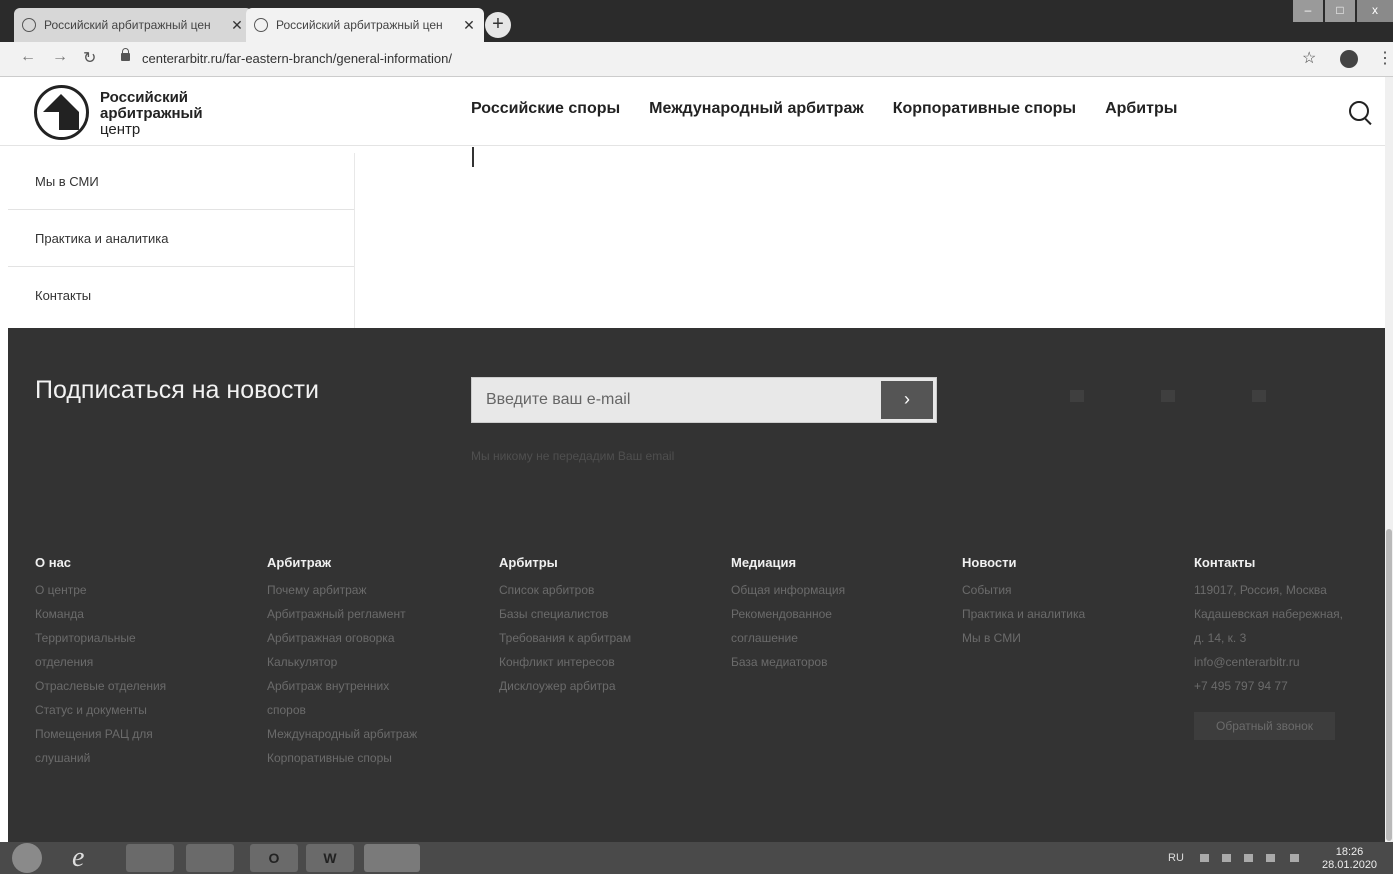 The width and height of the screenshot is (1393, 874). Describe the element at coordinates (377, 590) in the screenshot. I see `footer-link: Почему арбитраж` at that location.